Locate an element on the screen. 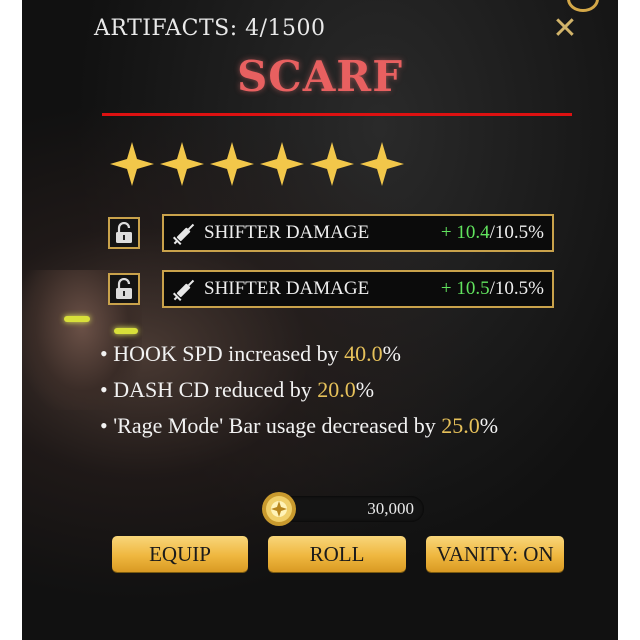 The image size is (640, 640). effect-line: • DASH CD reduced by 20.0% is located at coordinates (340, 390).